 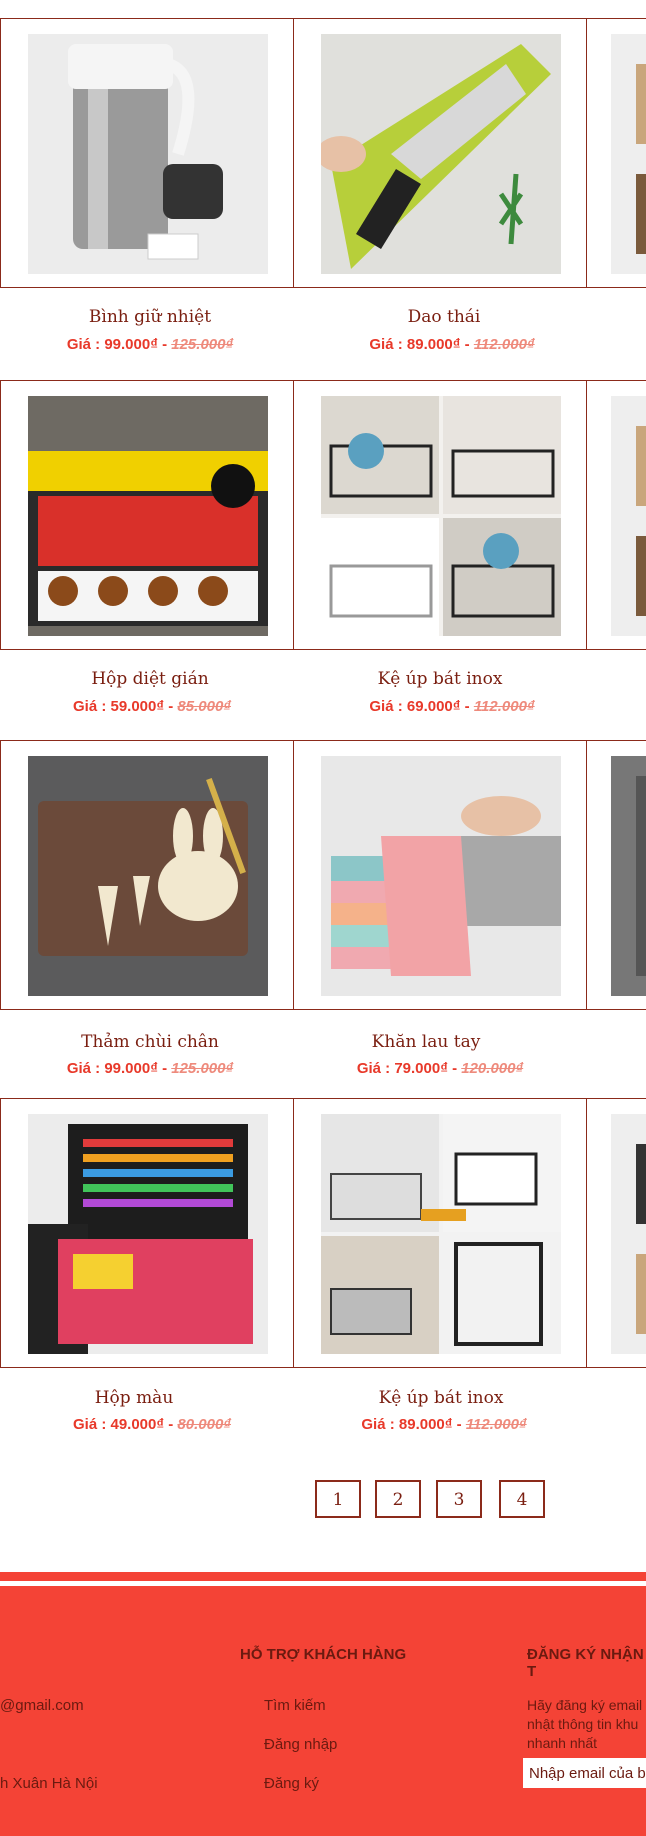 I want to click on current-price: Giá : 59.000₫, so click(x=118, y=706).